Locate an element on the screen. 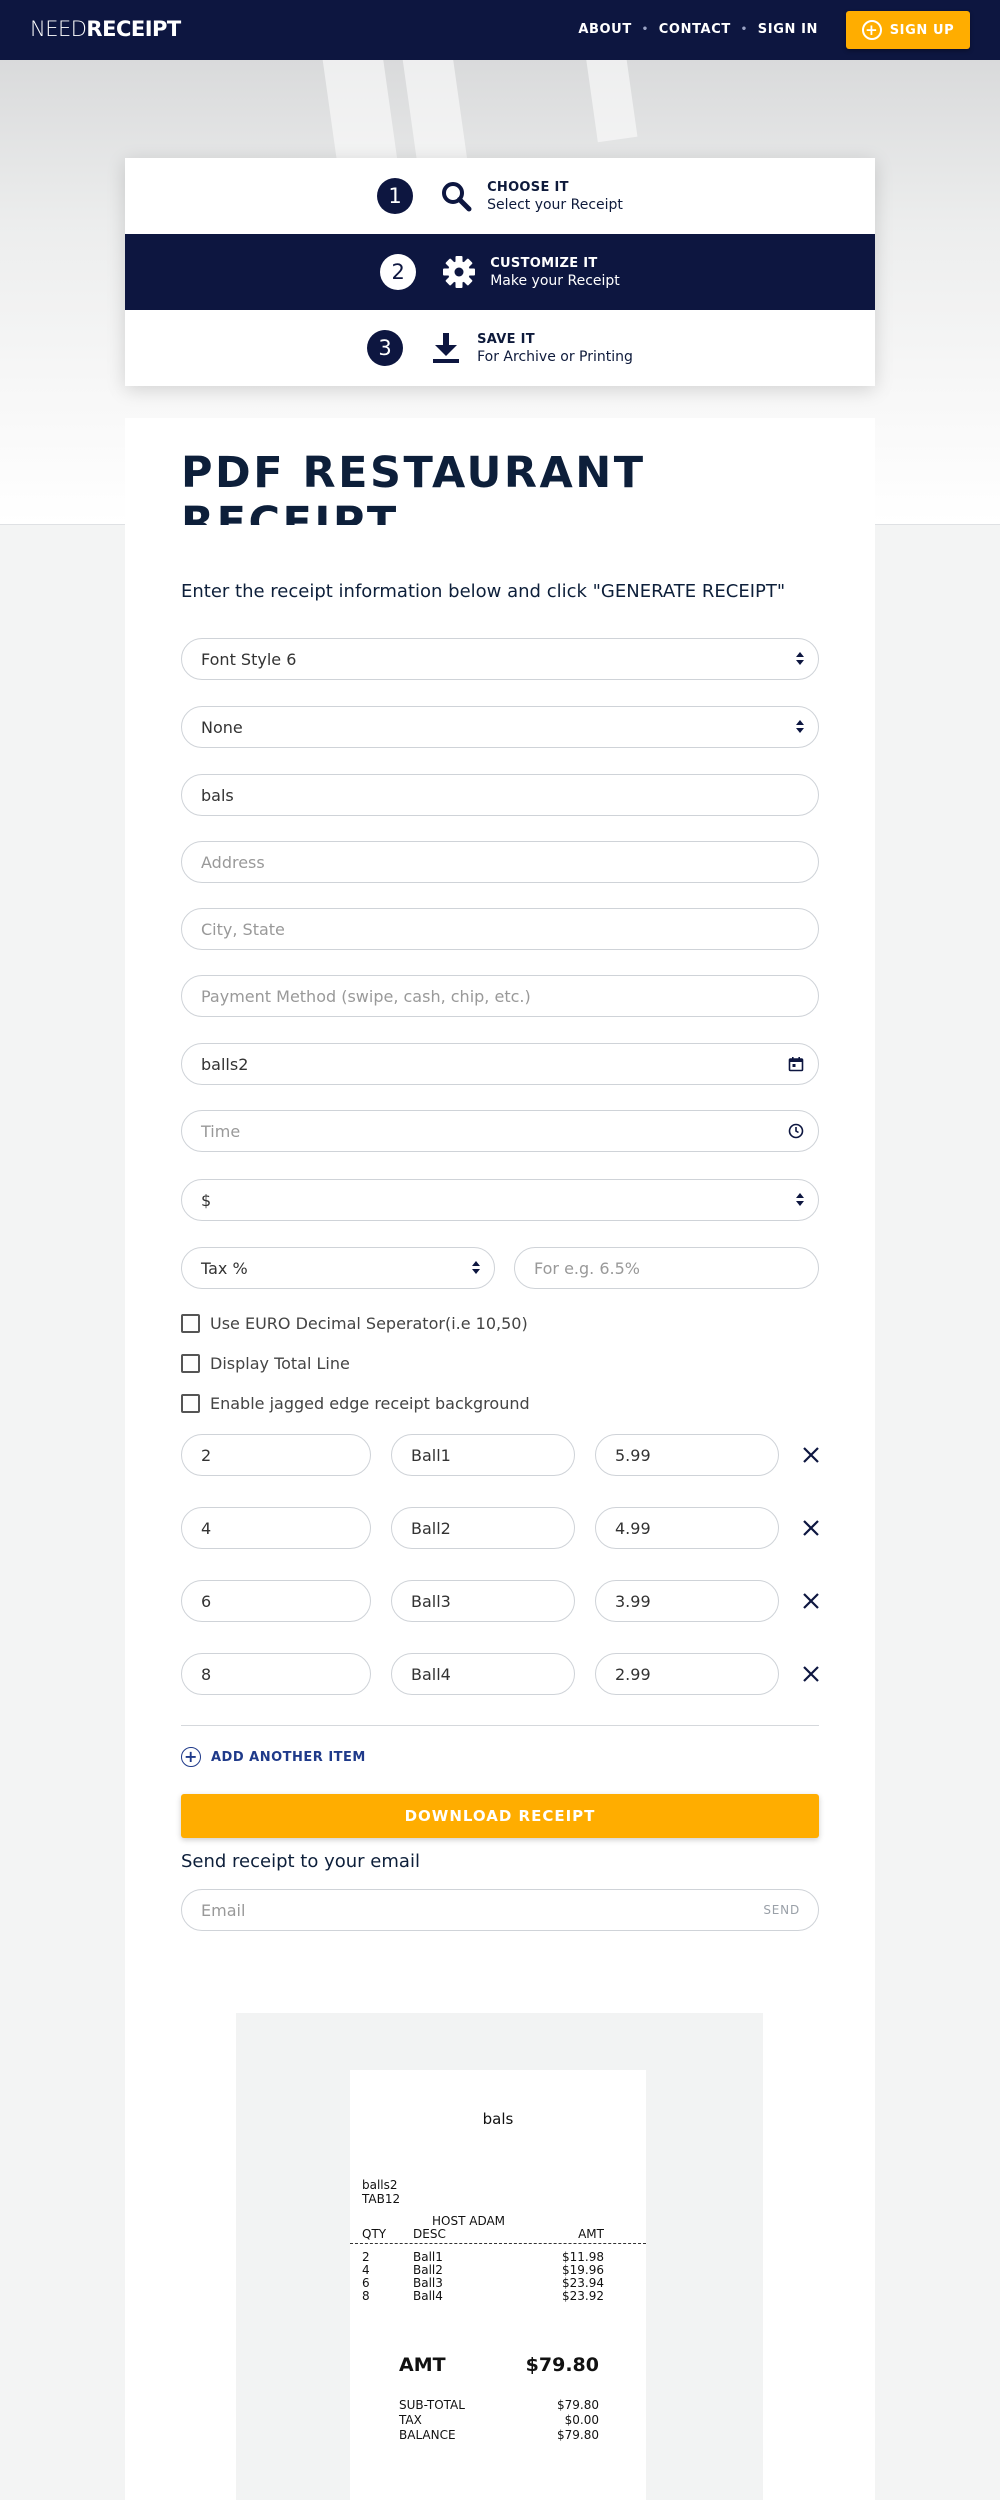  step-title: SAVE IT is located at coordinates (506, 339).